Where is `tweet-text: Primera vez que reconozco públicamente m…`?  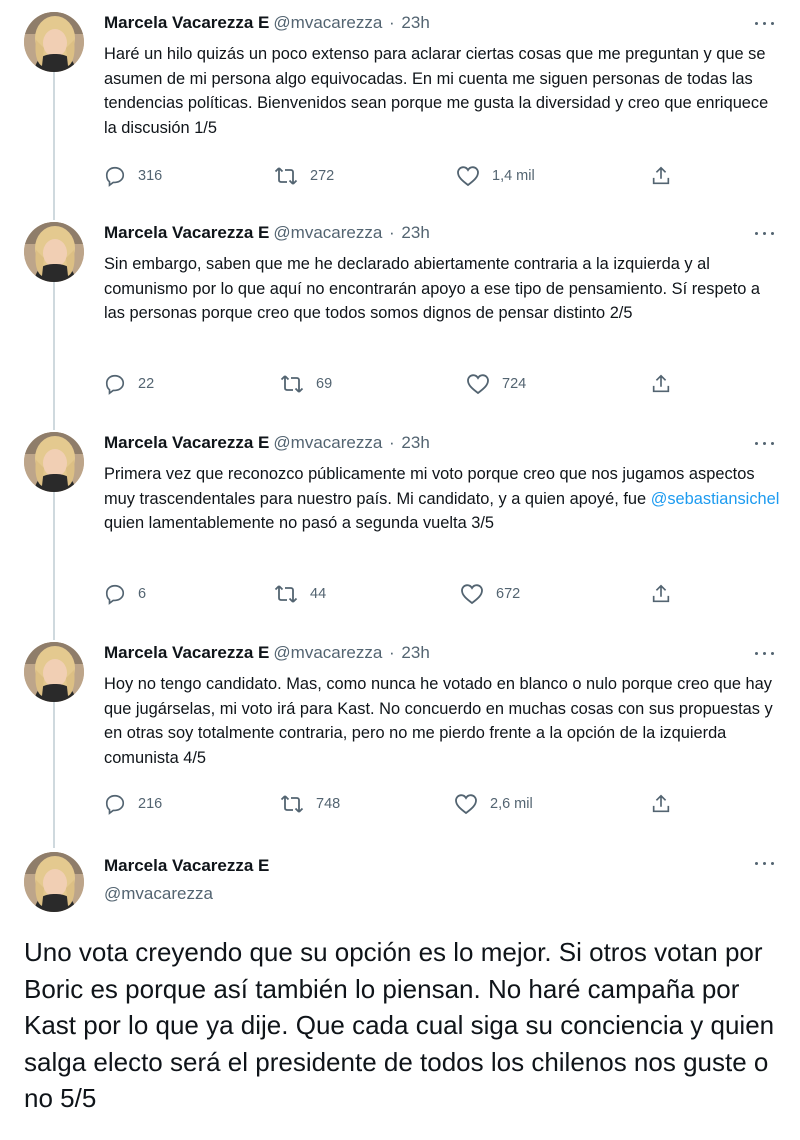 tweet-text: Primera vez que reconozco públicamente m… is located at coordinates (442, 498).